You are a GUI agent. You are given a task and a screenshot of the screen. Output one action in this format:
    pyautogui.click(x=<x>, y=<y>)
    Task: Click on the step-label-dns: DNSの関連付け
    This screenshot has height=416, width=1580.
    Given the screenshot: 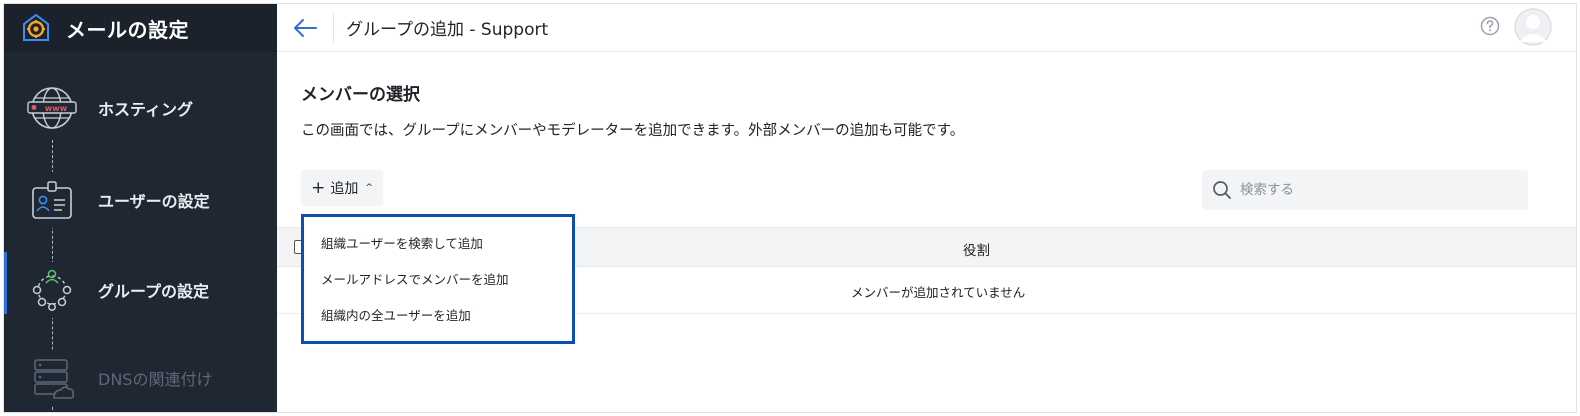 What is the action you would take?
    pyautogui.click(x=155, y=379)
    